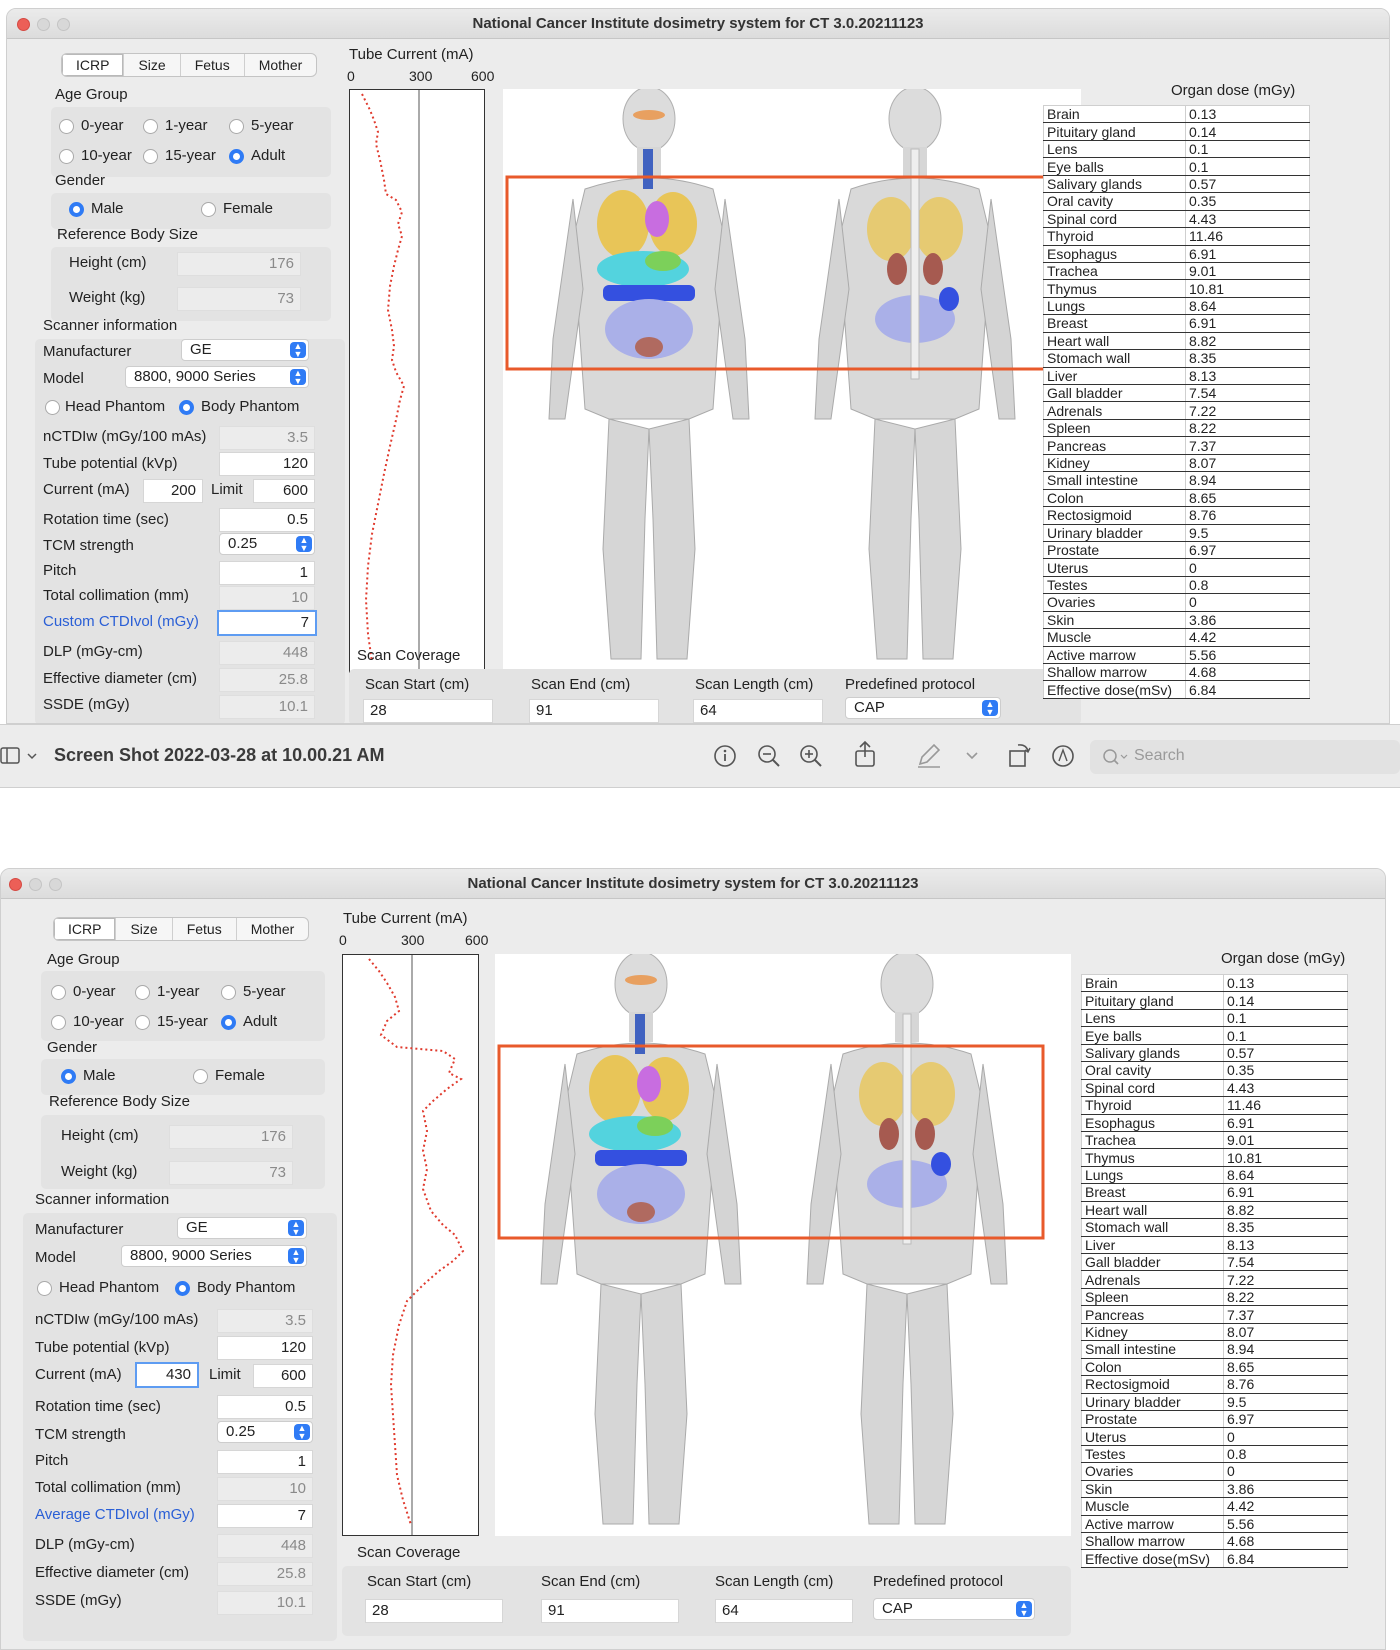  Describe the element at coordinates (191, 1255) in the screenshot. I see `model-value: 8800, 9000 Series` at that location.